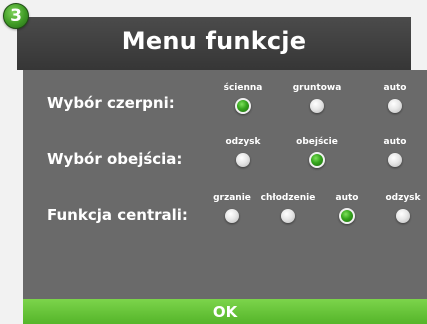 This screenshot has height=324, width=427. I want to click on option-obejscie: obejście, so click(317, 152).